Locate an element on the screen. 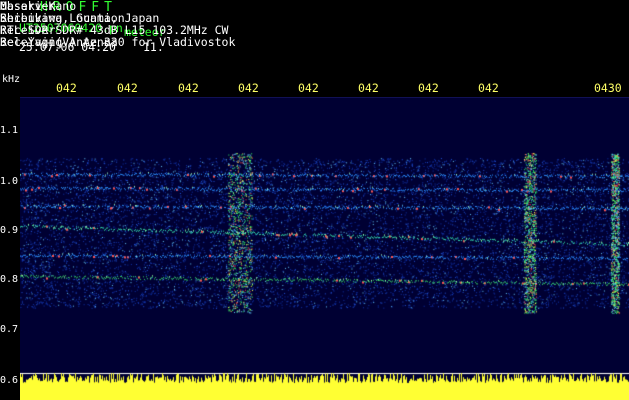  y-tick-label: 1.1 is located at coordinates (9, 130).